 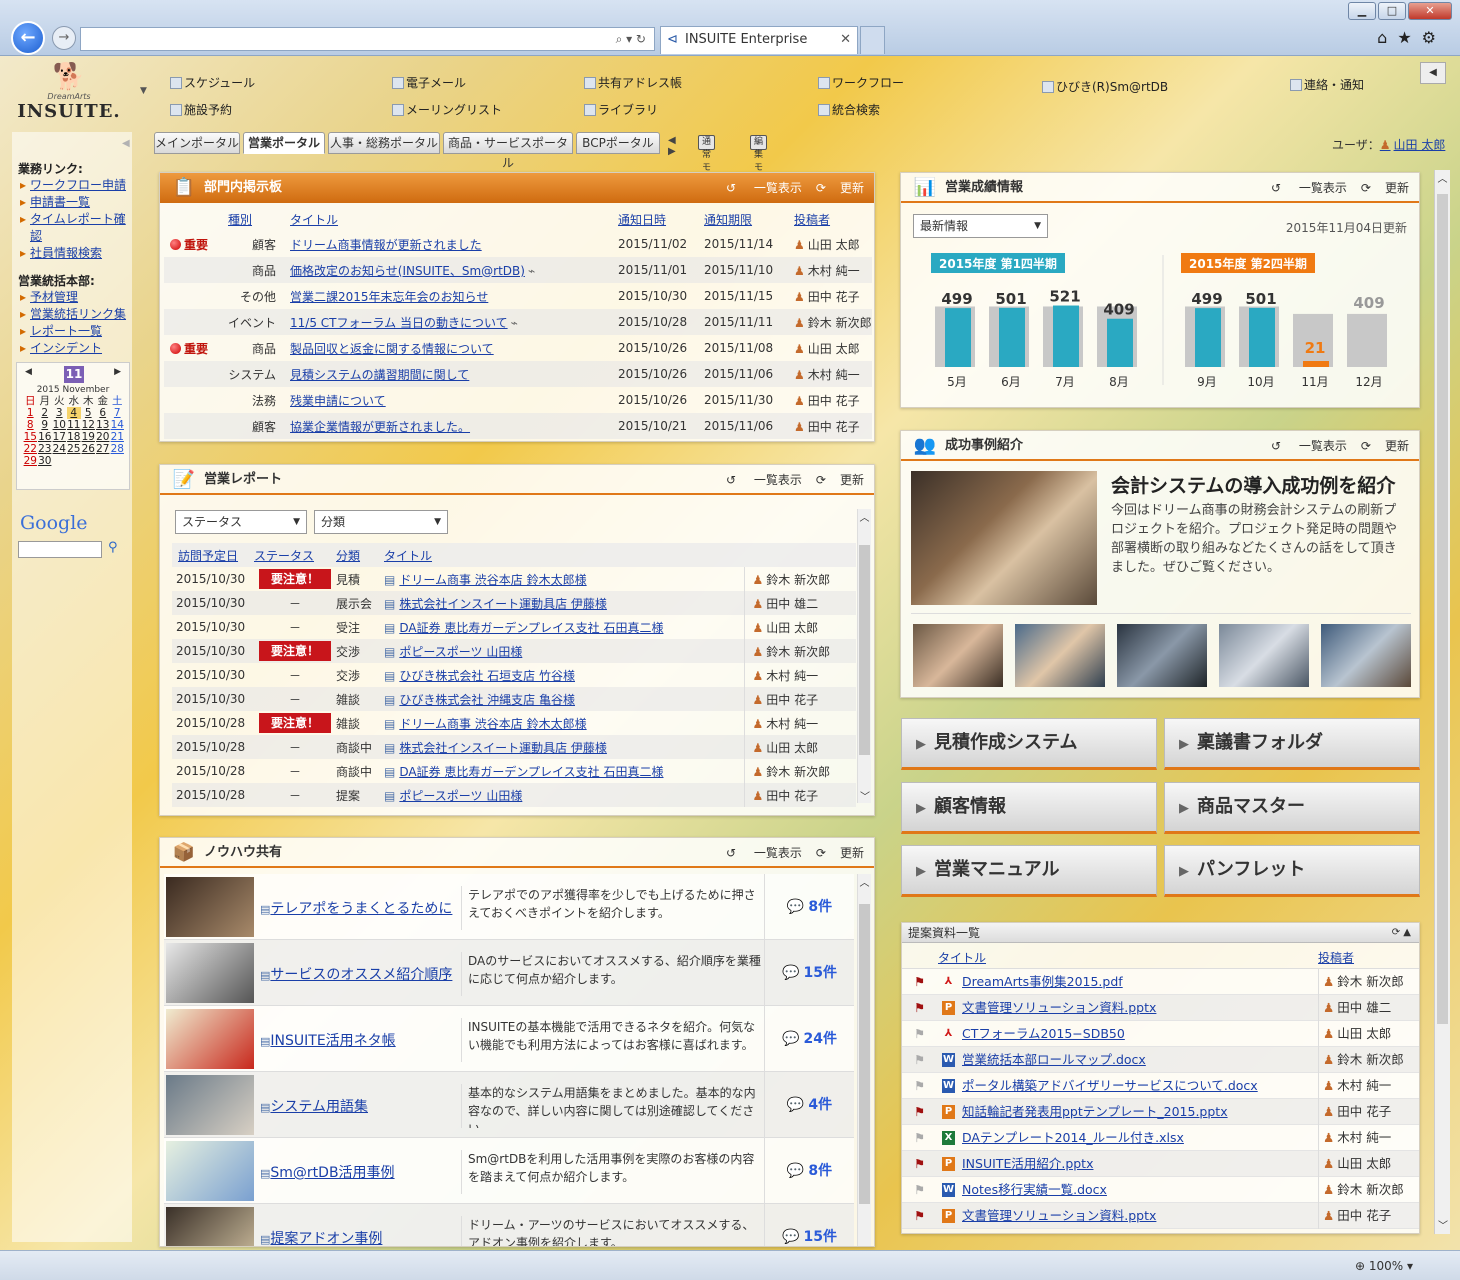 I want to click on bulletin-refresh-link: ⟳ 更新, so click(x=840, y=188).